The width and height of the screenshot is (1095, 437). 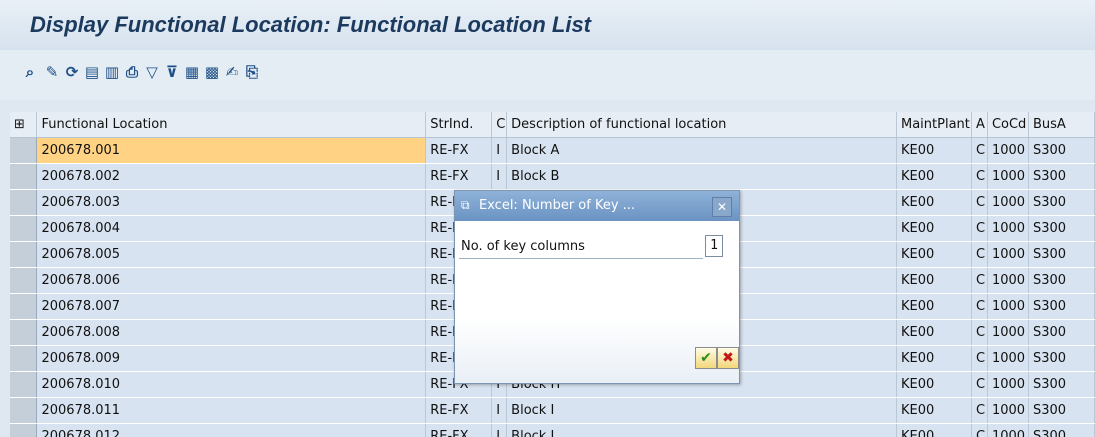 I want to click on table-cell: 200678.001, so click(x=231, y=150).